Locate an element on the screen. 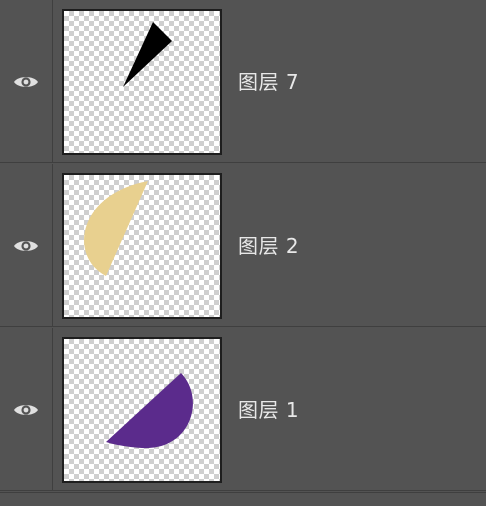  purple-half-disc-shape is located at coordinates (149, 411).